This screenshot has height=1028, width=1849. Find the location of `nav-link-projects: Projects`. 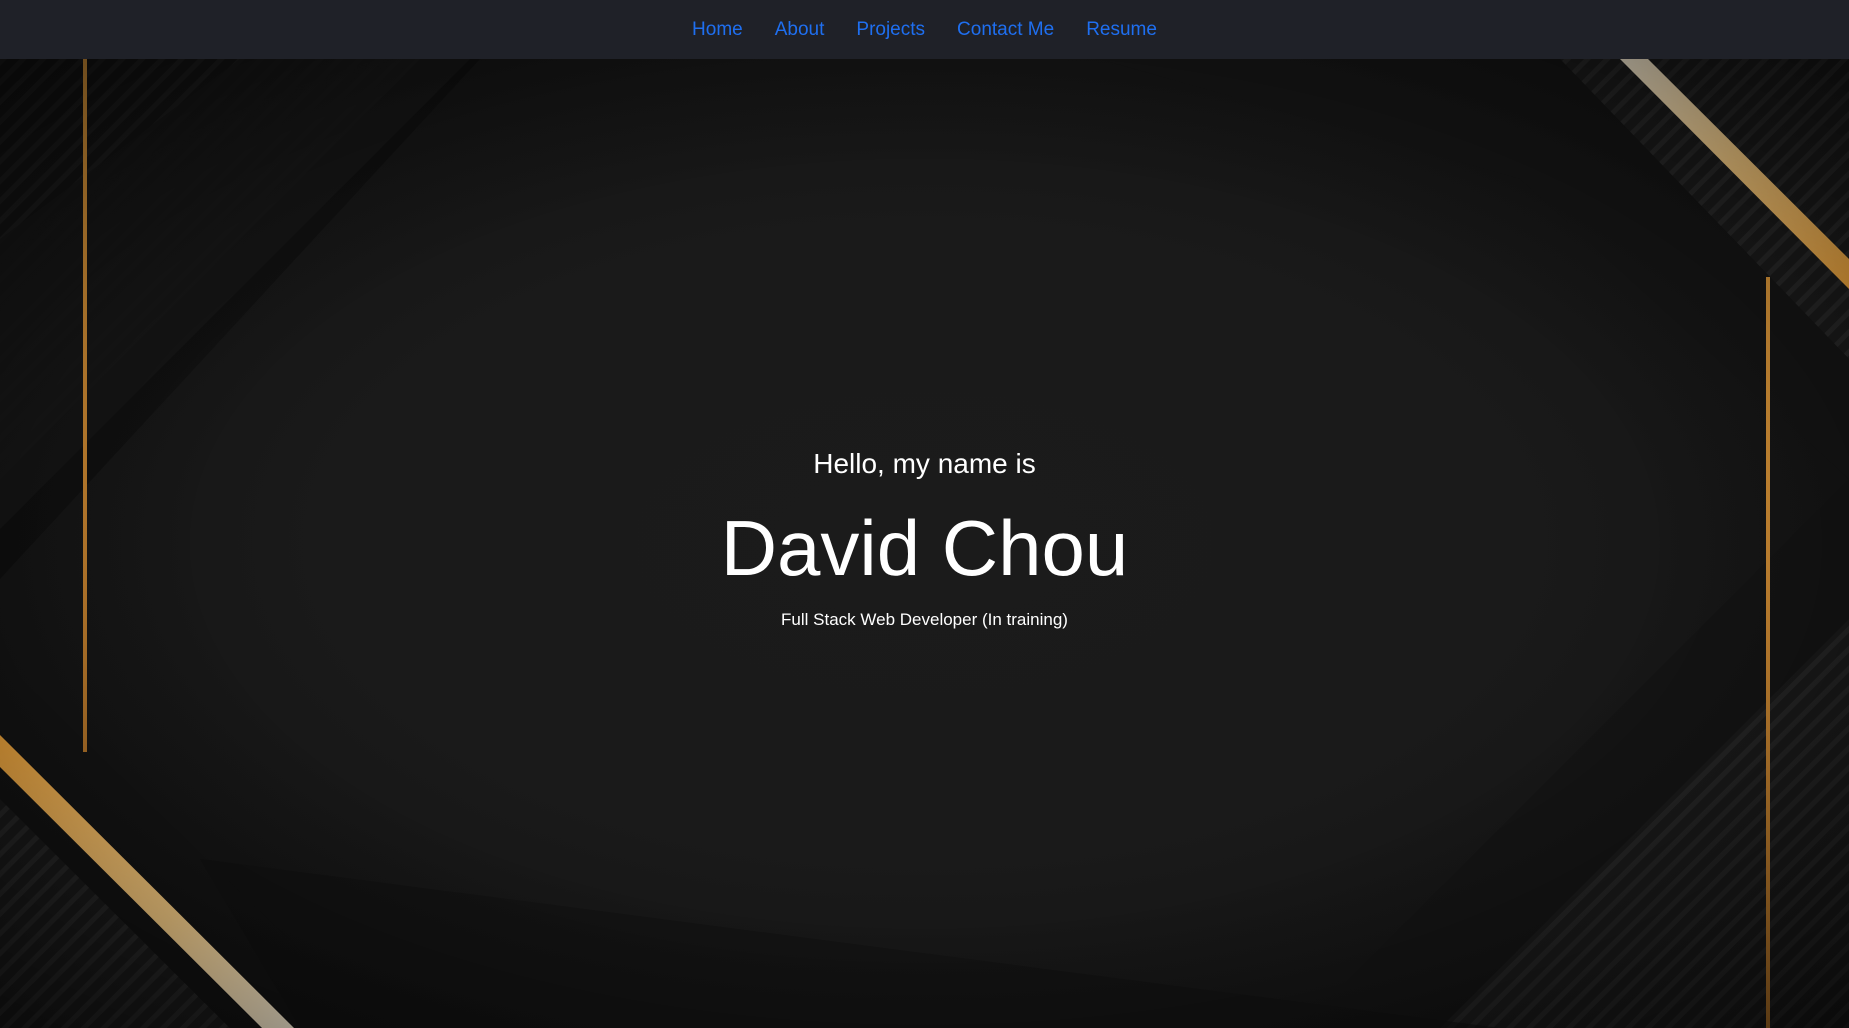

nav-link-projects: Projects is located at coordinates (890, 29).